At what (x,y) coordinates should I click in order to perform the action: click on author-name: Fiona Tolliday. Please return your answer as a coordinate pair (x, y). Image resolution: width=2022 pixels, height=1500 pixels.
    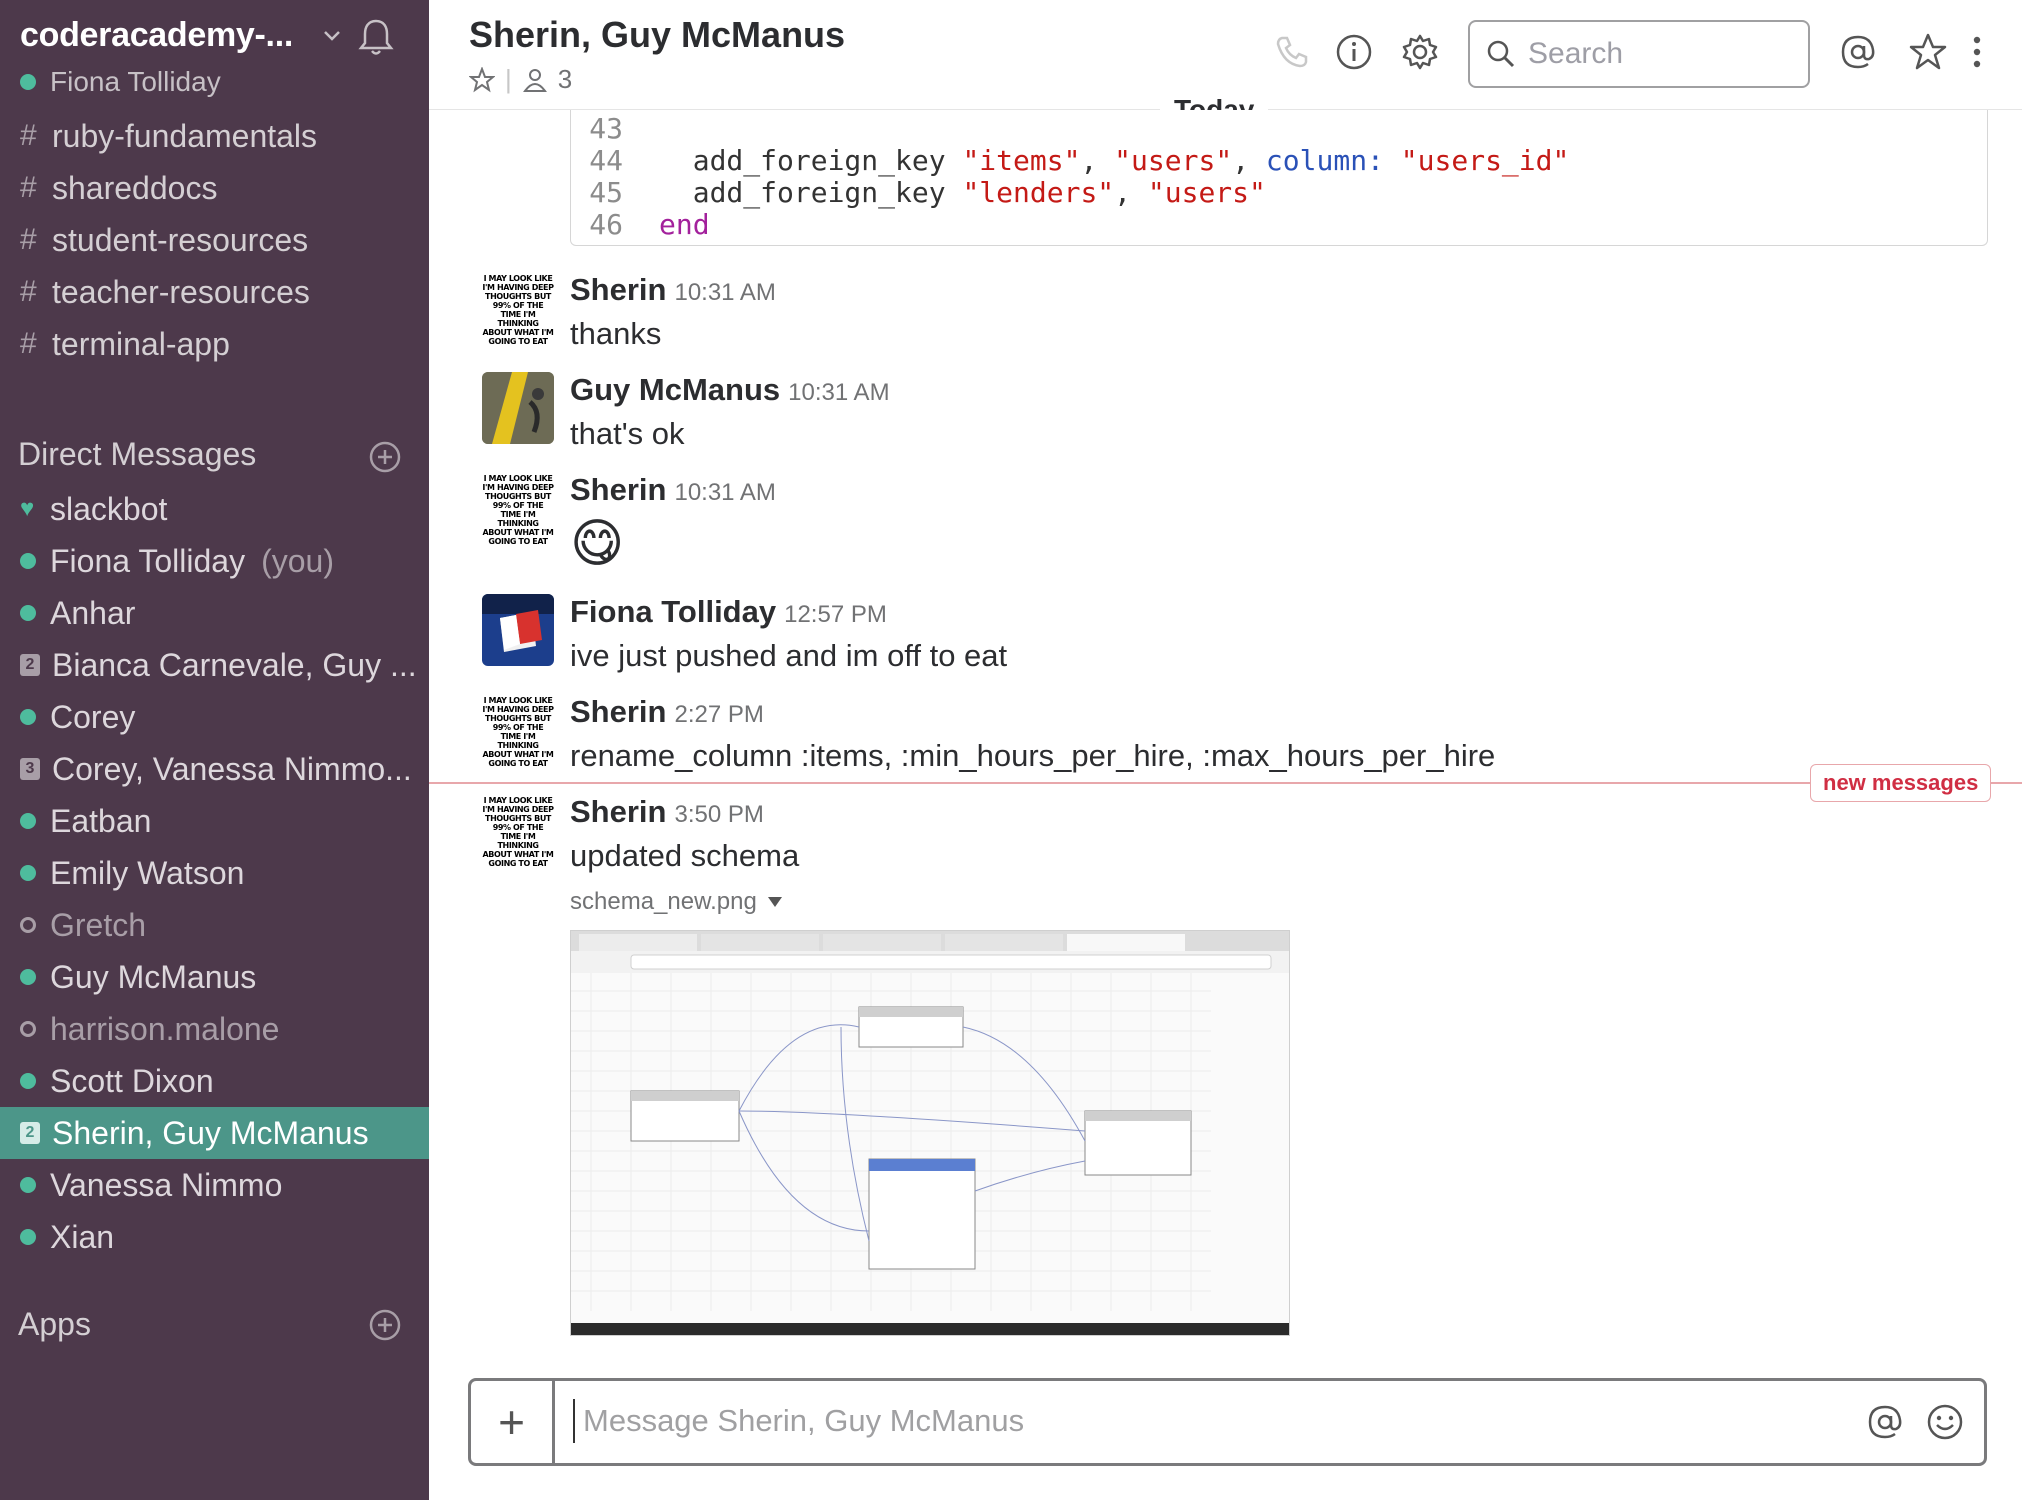
    Looking at the image, I should click on (673, 611).